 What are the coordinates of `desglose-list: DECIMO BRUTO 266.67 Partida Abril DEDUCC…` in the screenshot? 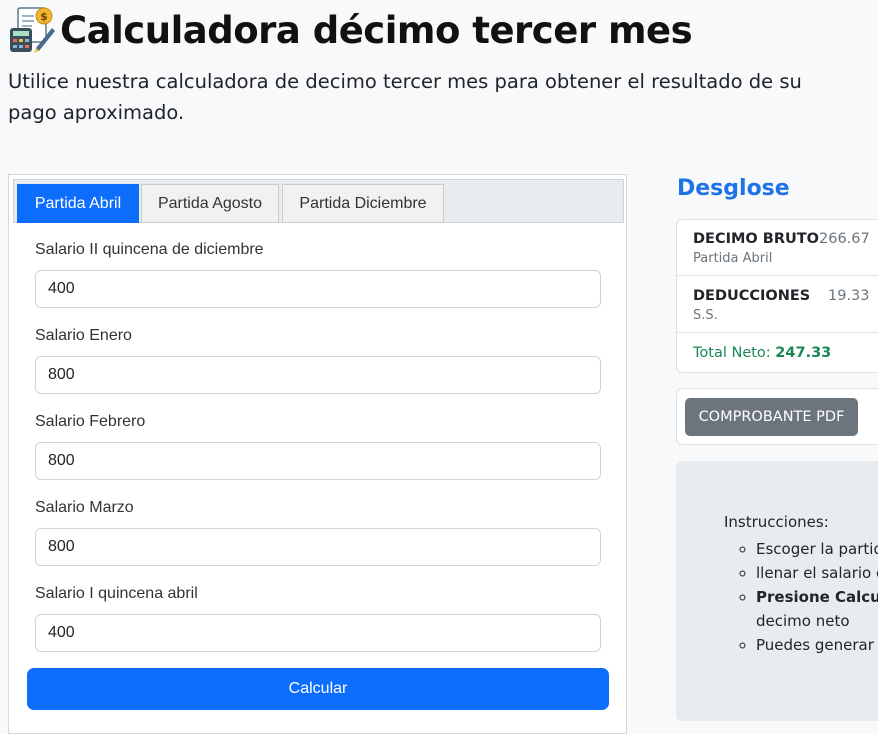 It's located at (777, 296).